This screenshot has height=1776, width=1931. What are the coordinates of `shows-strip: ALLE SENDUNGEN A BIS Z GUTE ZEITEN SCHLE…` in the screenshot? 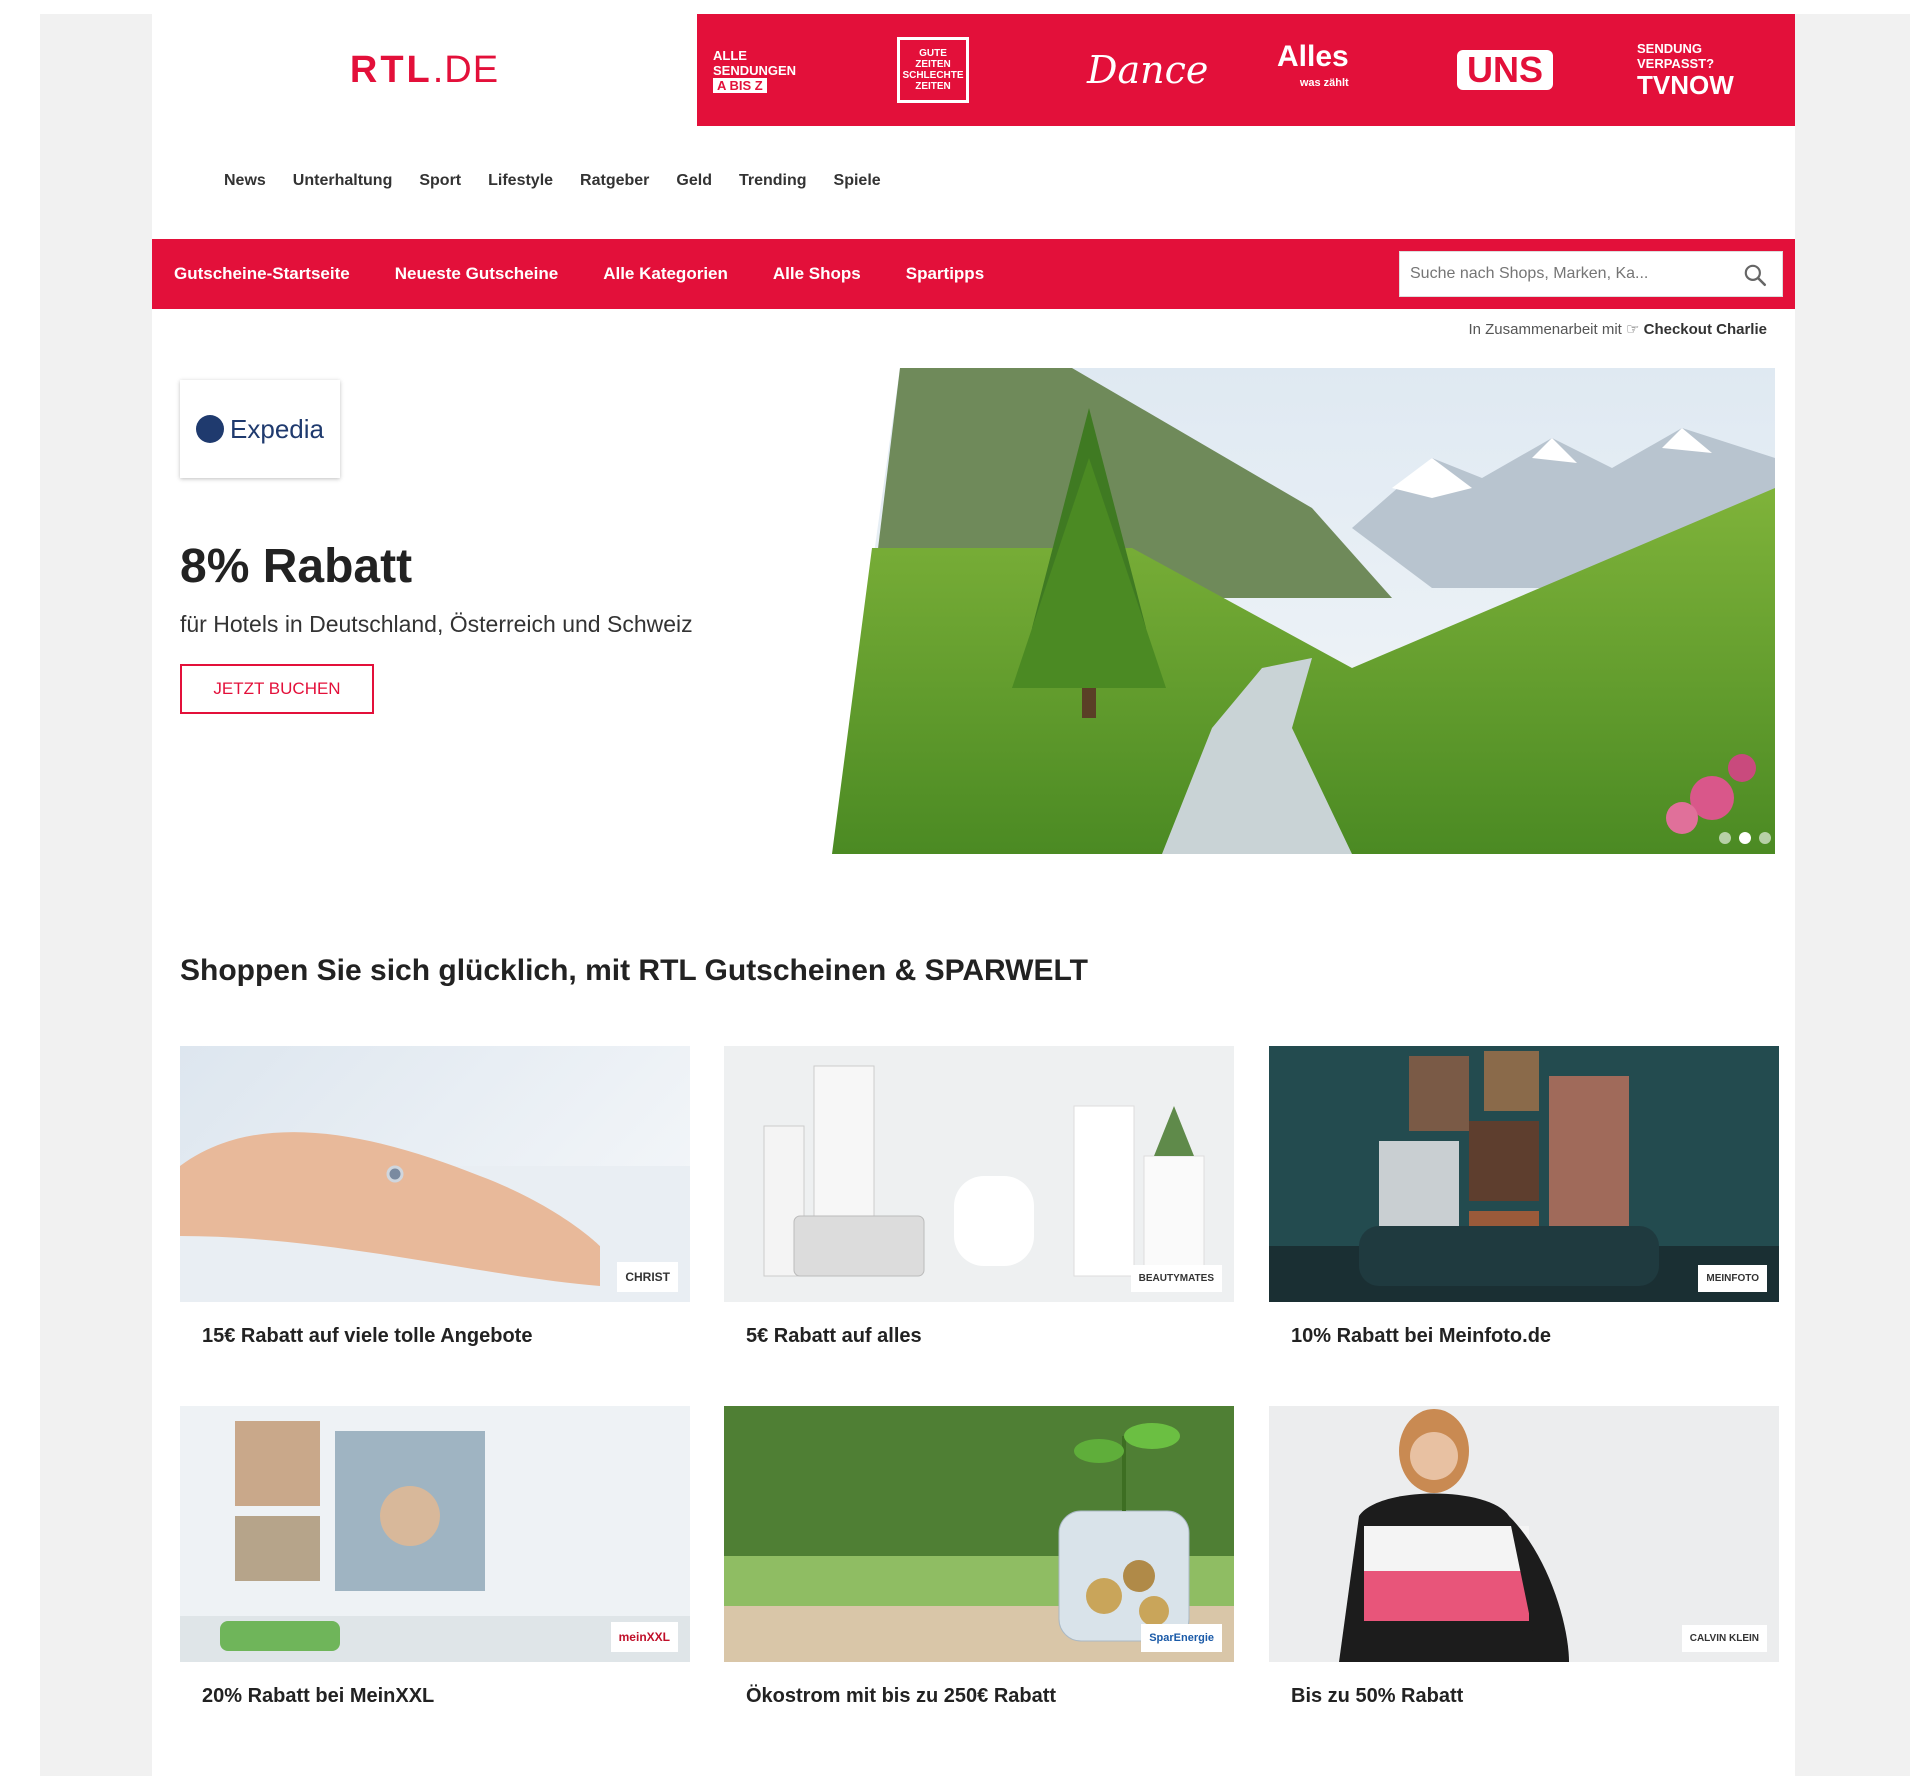 It's located at (1246, 70).